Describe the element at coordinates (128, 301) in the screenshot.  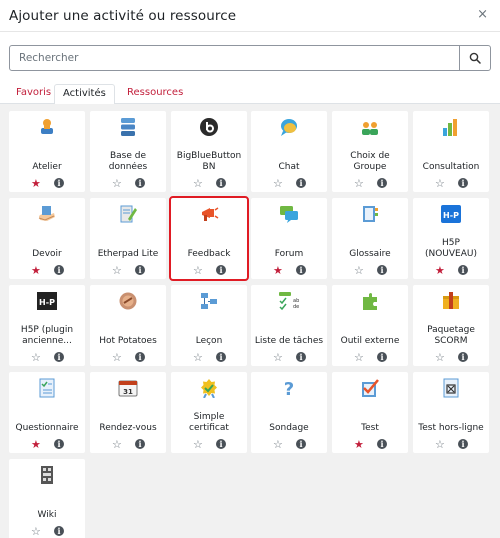
I see `hotpotatoes-icon` at that location.